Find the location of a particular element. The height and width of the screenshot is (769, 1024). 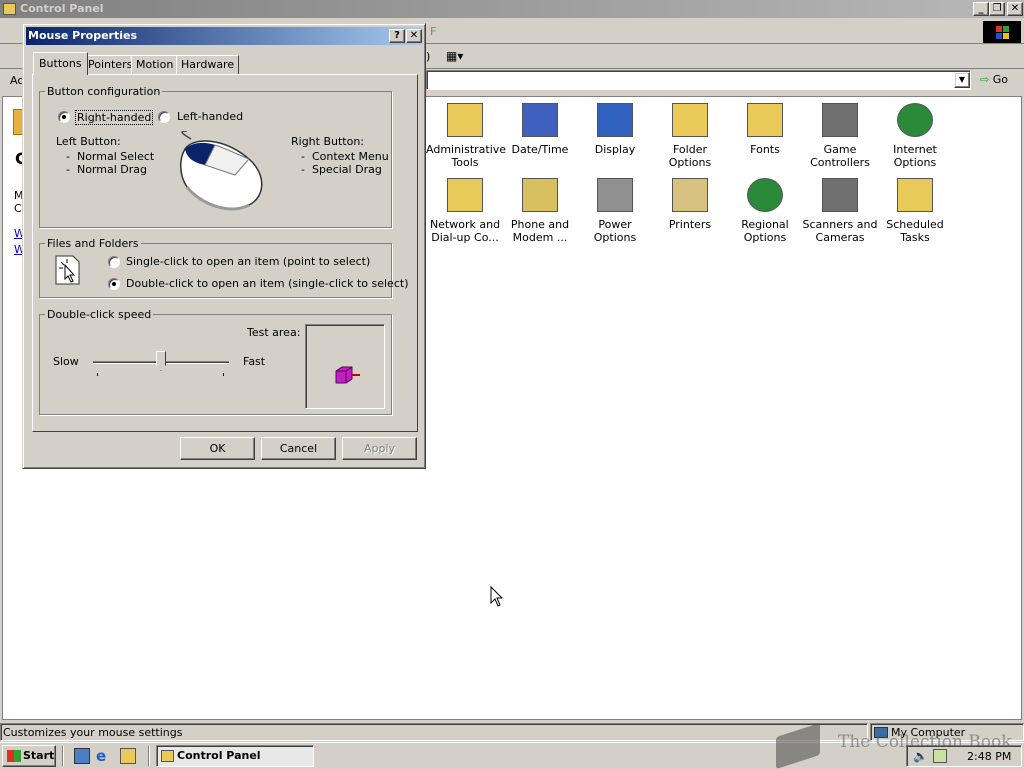

calendar-clock-icon is located at coordinates (540, 120).